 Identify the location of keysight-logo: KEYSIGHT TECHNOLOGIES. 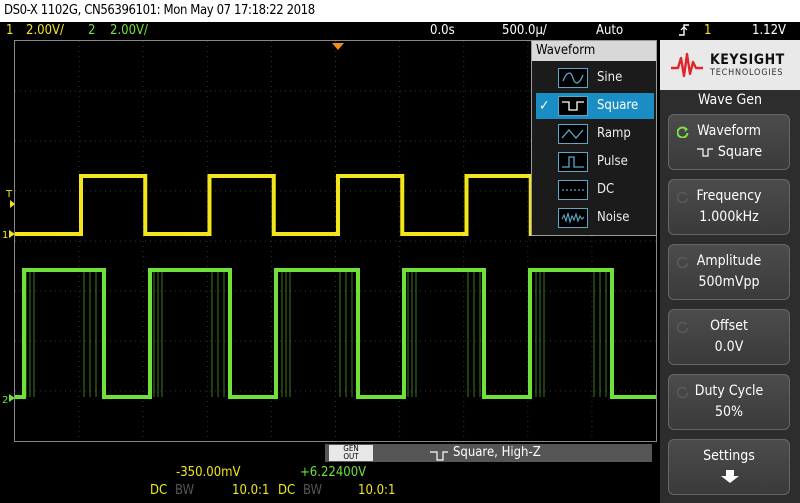
(730, 65).